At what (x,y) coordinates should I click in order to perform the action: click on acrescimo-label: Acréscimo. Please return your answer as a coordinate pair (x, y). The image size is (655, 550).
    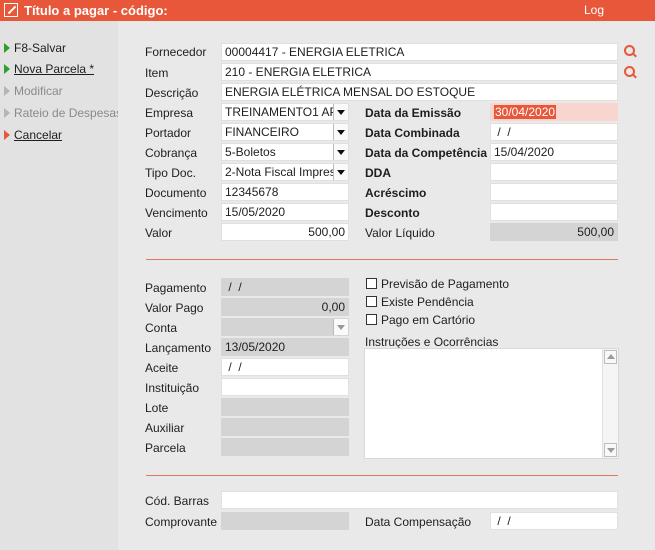
    Looking at the image, I should click on (396, 193).